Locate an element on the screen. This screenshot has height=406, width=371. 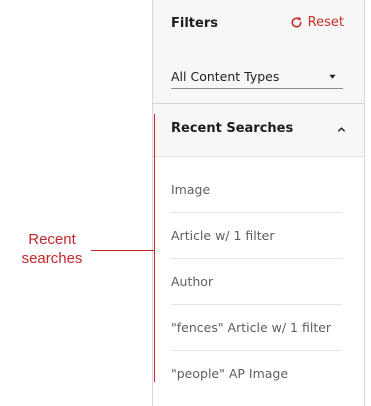
recent-searches-header: Recent Searches is located at coordinates (258, 130).